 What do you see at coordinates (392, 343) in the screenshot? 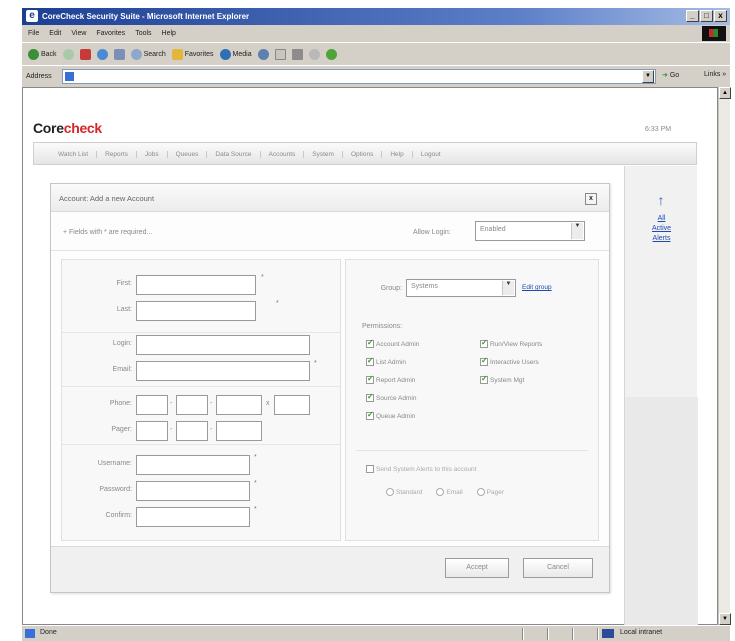
I see `perm-account-admin: Account Admin` at bounding box center [392, 343].